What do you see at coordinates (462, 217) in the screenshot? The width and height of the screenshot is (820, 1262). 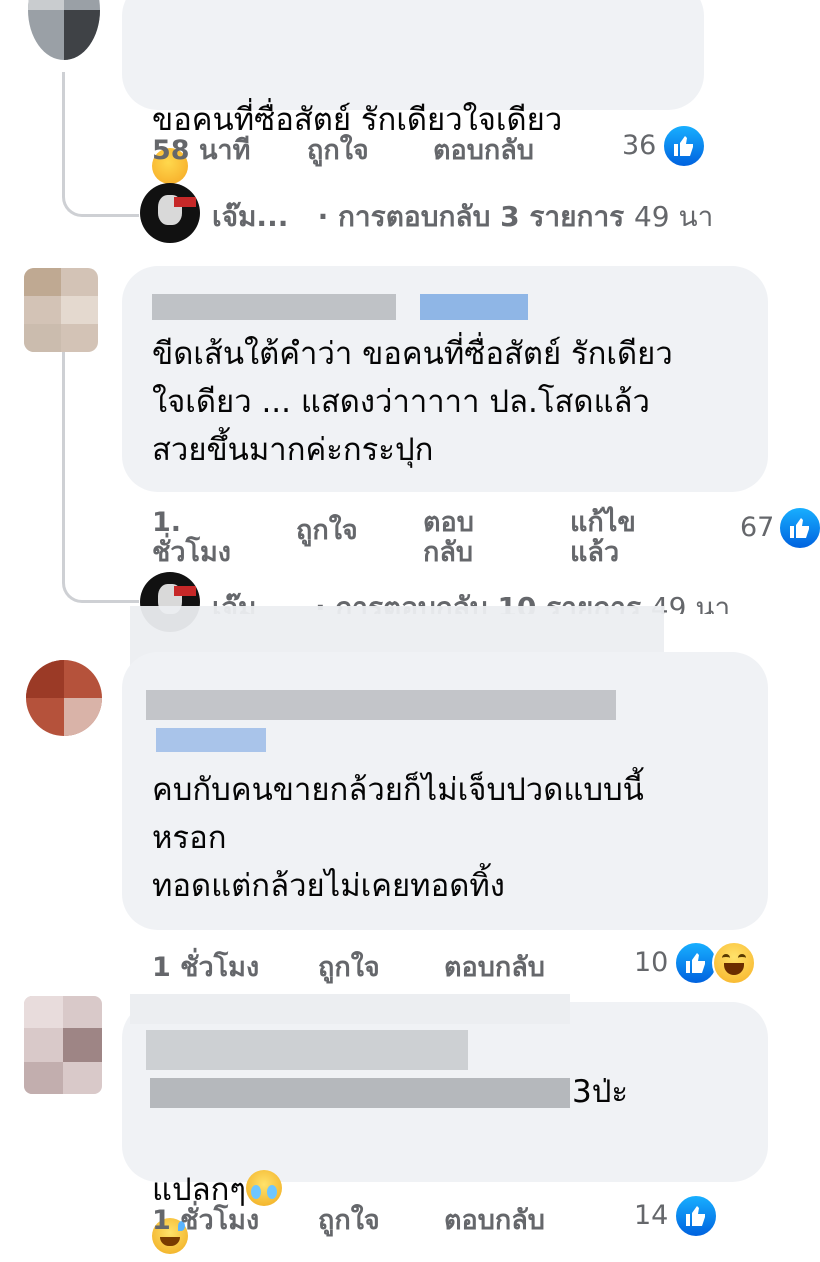 I see `view-replies-link: เจ๊ม... · การตอบกลับ 3 รายการ 49 นา` at bounding box center [462, 217].